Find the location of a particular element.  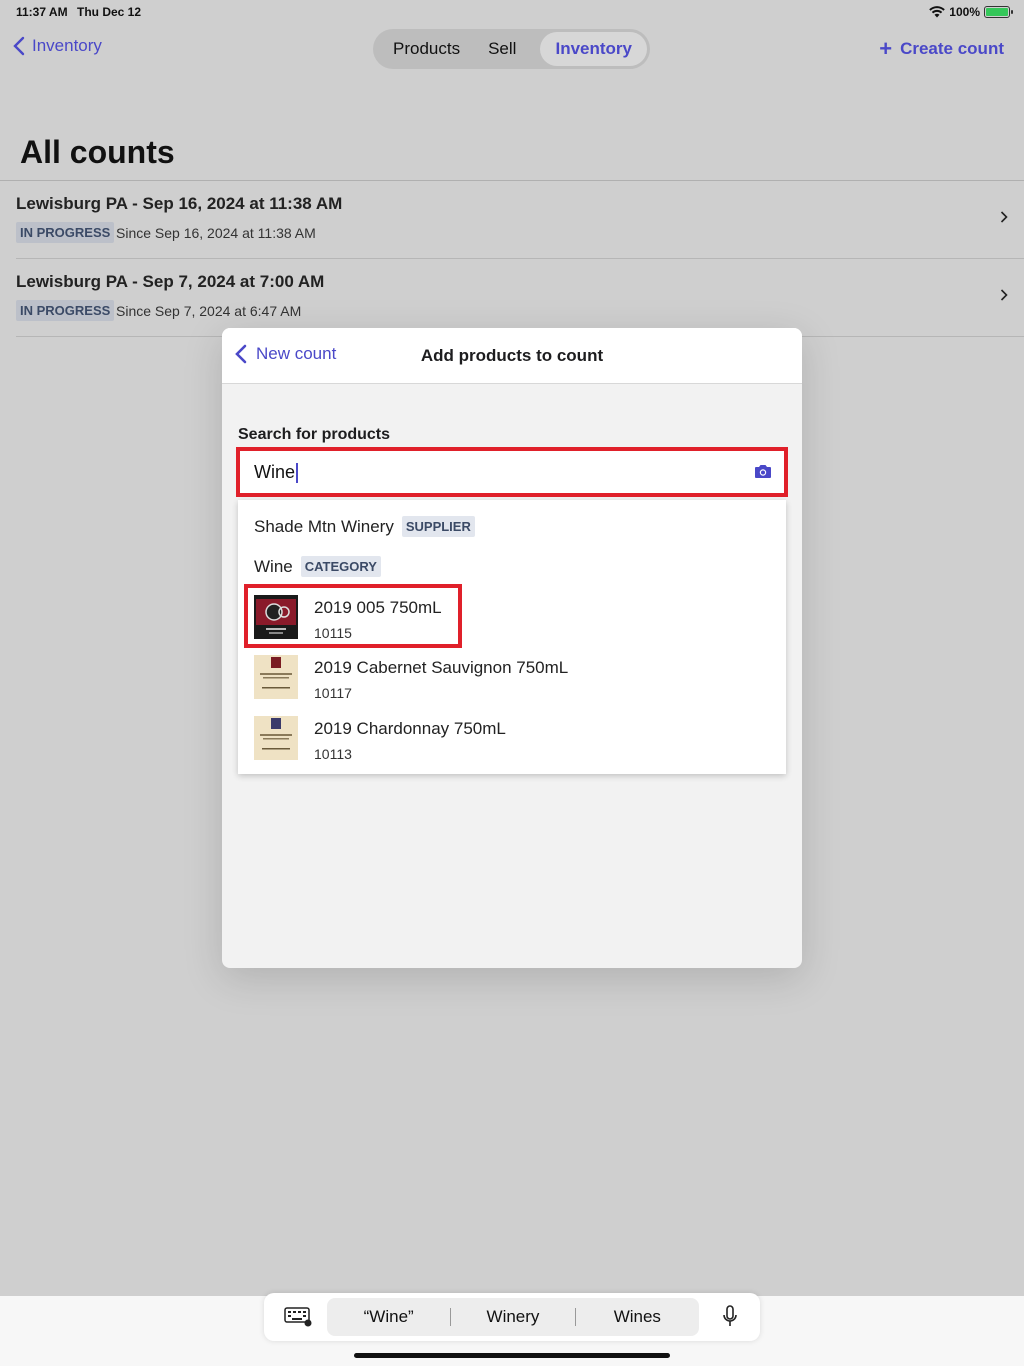

keyboard-shortcuts: “Wine” Winery Wines is located at coordinates (512, 1317).